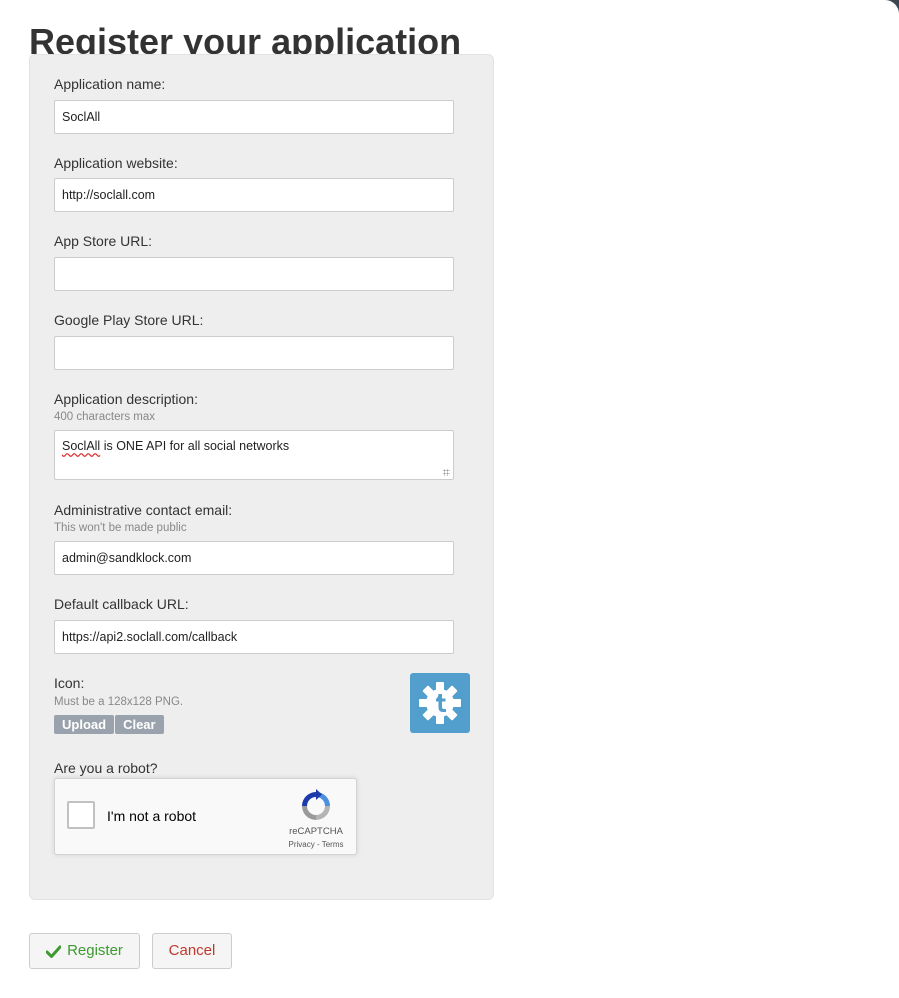 The height and width of the screenshot is (998, 899). Describe the element at coordinates (103, 241) in the screenshot. I see `app-store-url-label: App Store URL:` at that location.